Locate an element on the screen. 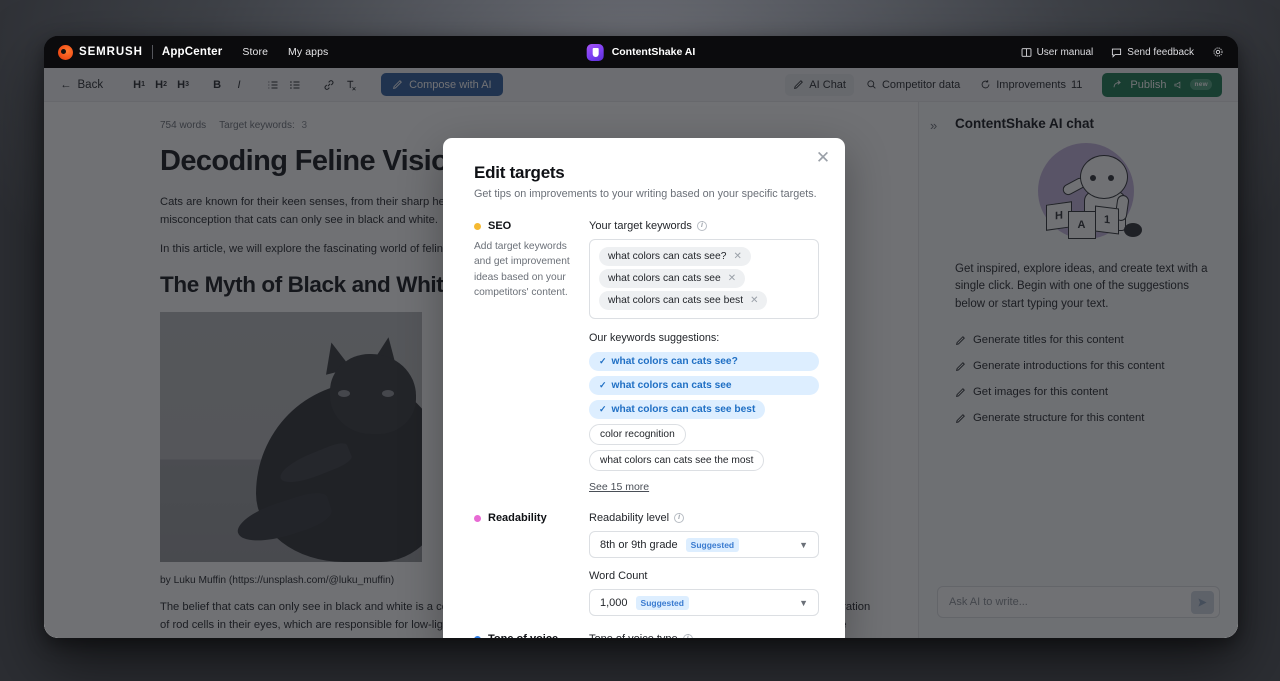 The height and width of the screenshot is (681, 1280). keyword-chip: what colors can cats see? ✕ is located at coordinates (675, 256).